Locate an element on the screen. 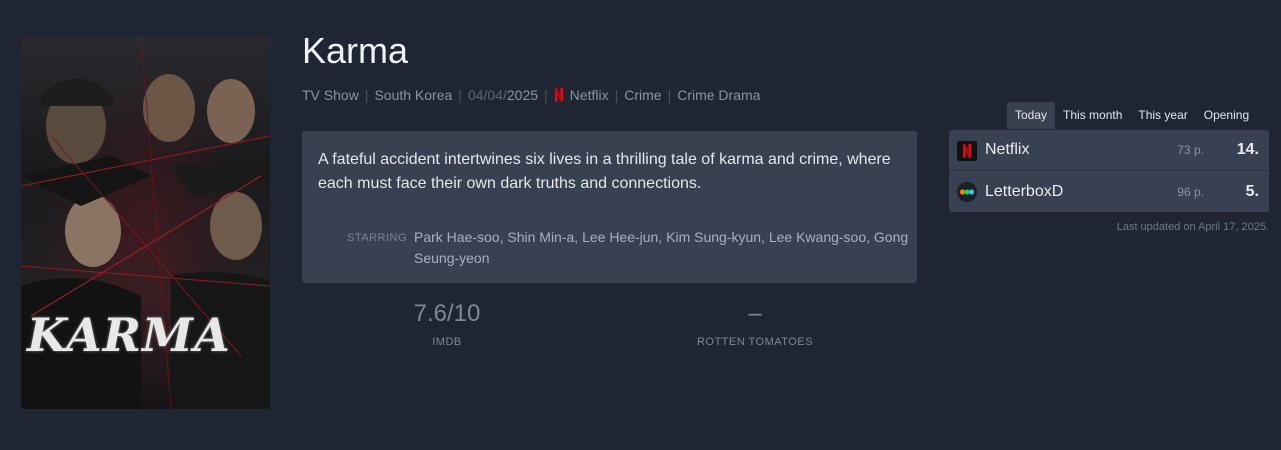 This screenshot has width=1281, height=450. tab-today: Today is located at coordinates (1031, 115).